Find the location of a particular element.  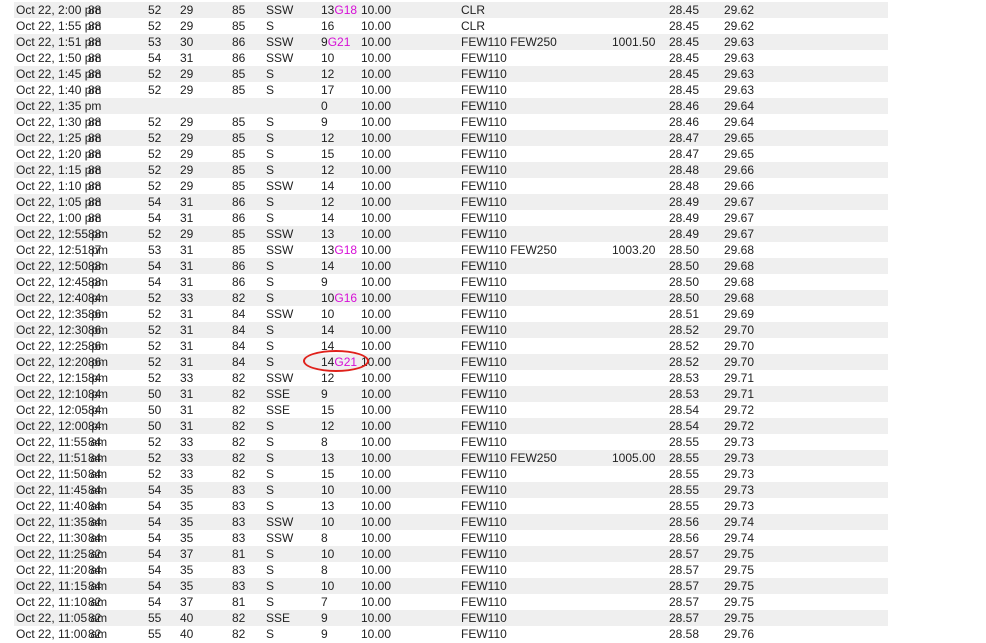

wind-speed-value: 12 is located at coordinates (328, 378).